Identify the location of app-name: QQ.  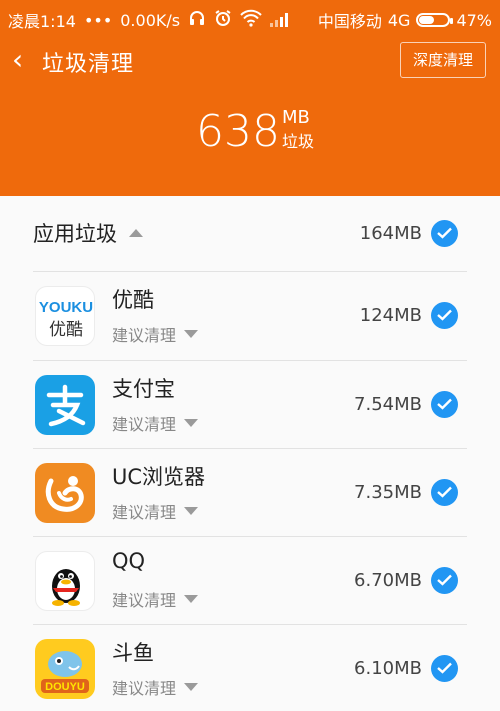
(129, 561).